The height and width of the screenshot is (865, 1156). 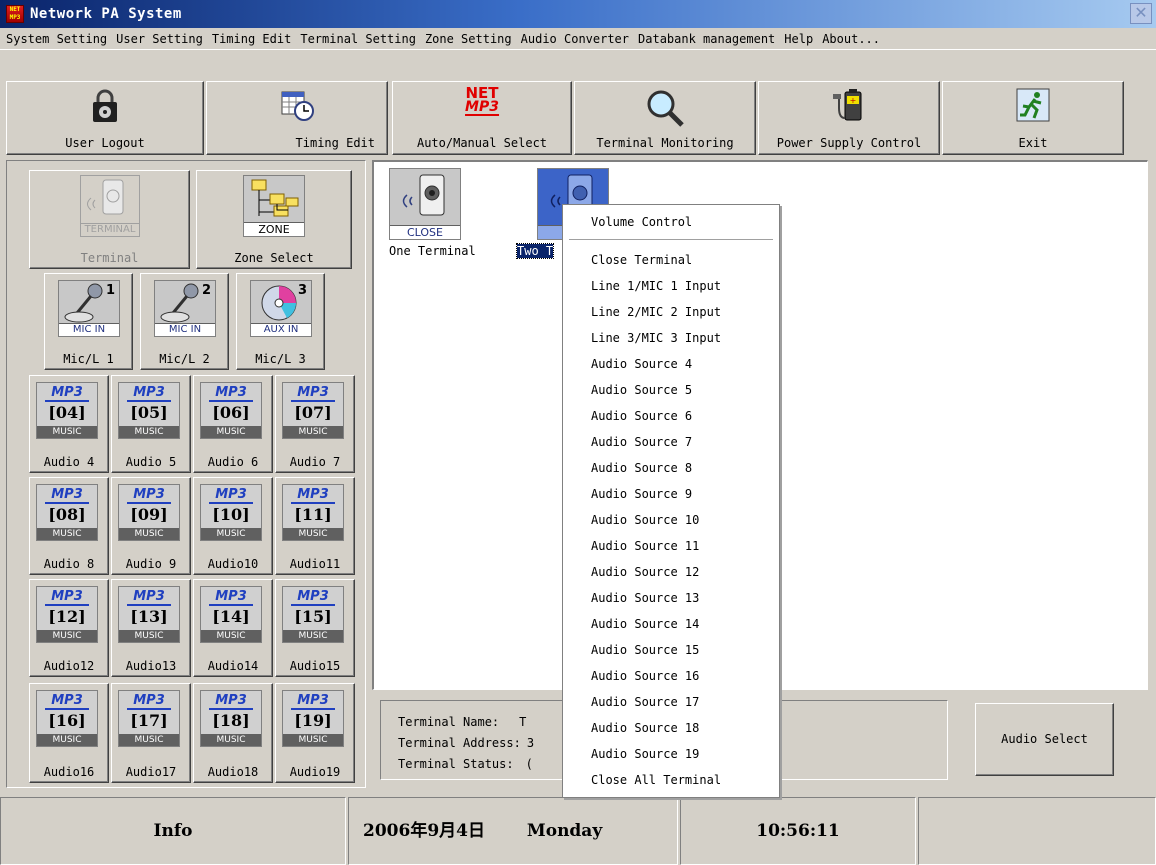 I want to click on user-logout-button: User Logout, so click(x=105, y=118).